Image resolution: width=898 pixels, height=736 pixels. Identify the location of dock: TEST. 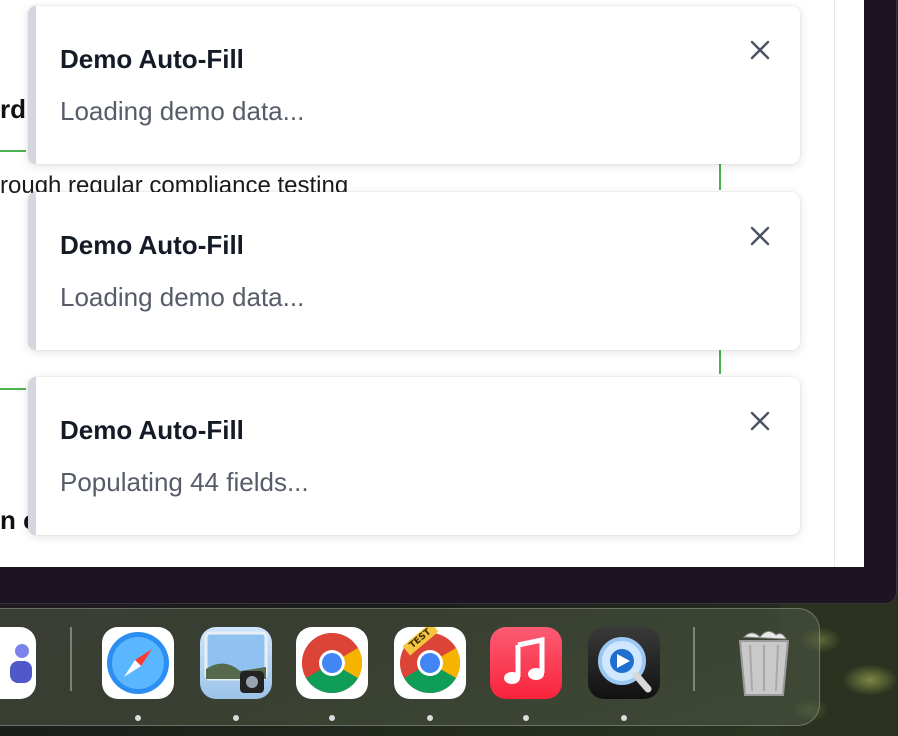
(410, 667).